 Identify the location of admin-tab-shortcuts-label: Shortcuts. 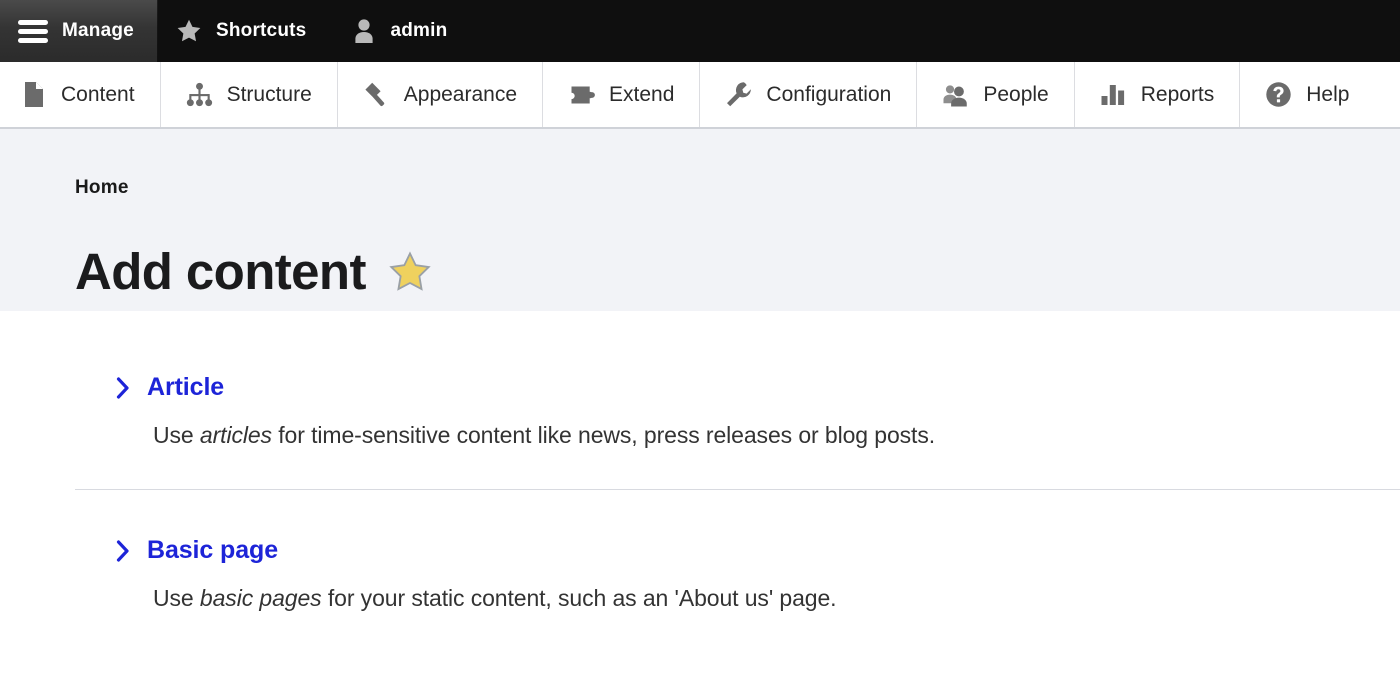
(261, 30).